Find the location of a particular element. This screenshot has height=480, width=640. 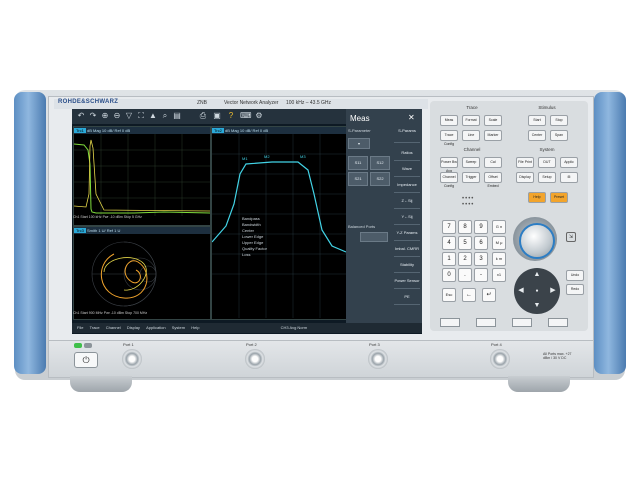

softkey-y-sij: Y←Sij is located at coordinates (407, 219).